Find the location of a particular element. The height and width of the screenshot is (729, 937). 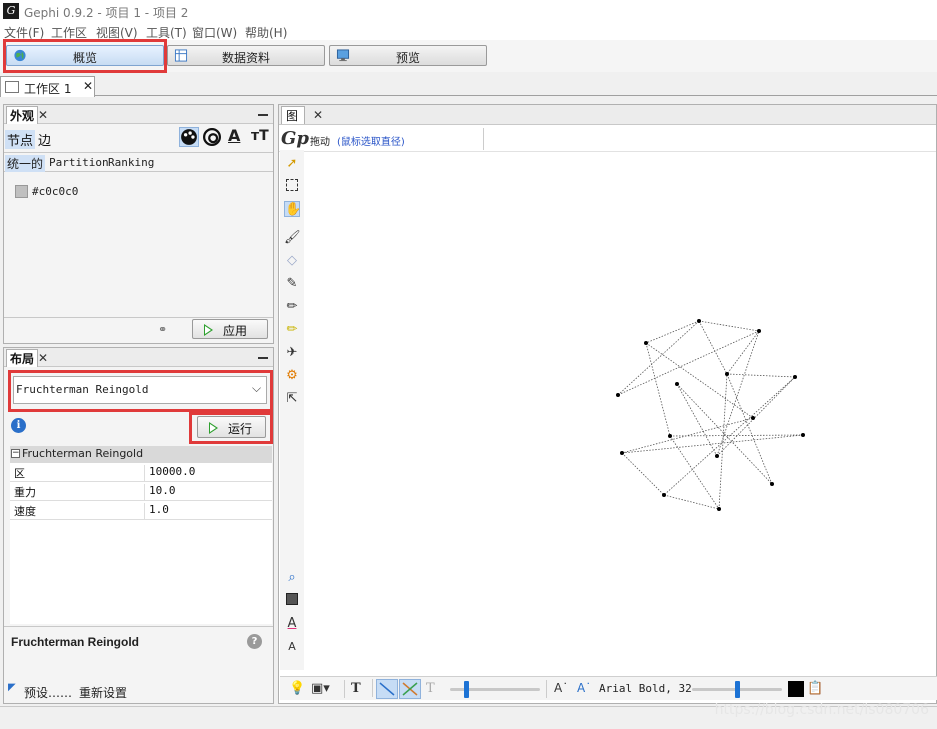

label-size-slider-knob is located at coordinates (737, 689).